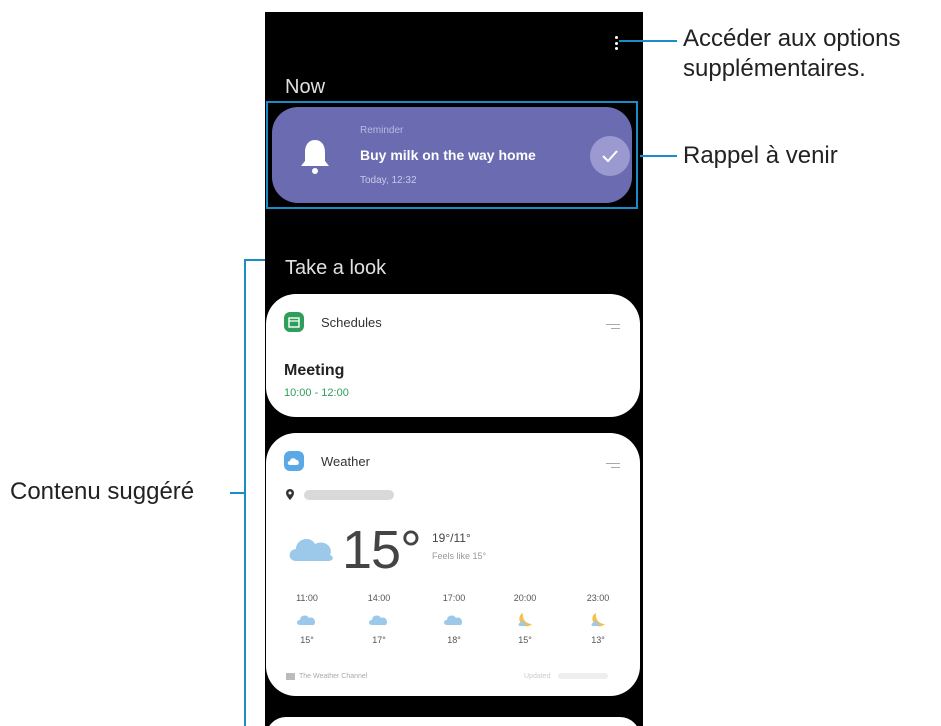 This screenshot has width=941, height=726. Describe the element at coordinates (316, 393) in the screenshot. I see `event-time: 10:00 - 12:00` at that location.